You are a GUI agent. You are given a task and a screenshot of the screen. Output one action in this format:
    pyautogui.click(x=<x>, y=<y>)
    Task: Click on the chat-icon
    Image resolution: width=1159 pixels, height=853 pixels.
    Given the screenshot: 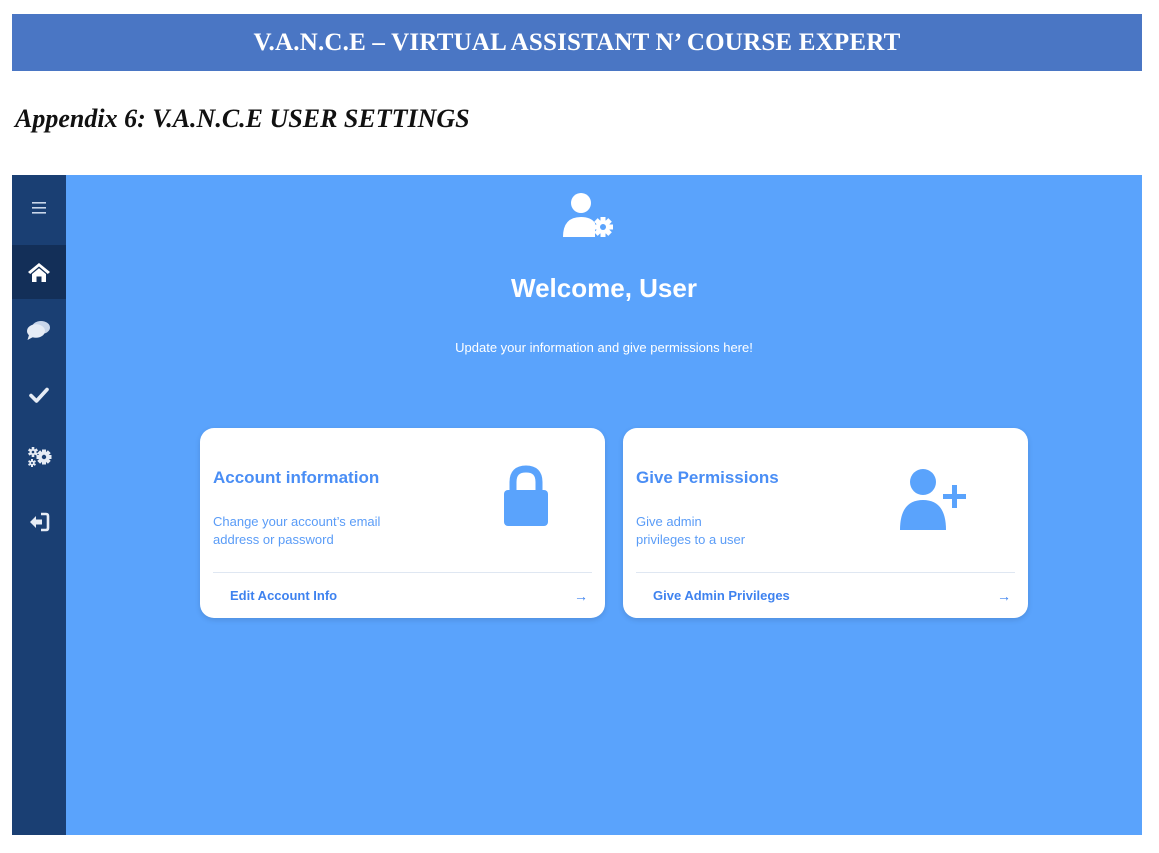 What is the action you would take?
    pyautogui.click(x=38, y=330)
    